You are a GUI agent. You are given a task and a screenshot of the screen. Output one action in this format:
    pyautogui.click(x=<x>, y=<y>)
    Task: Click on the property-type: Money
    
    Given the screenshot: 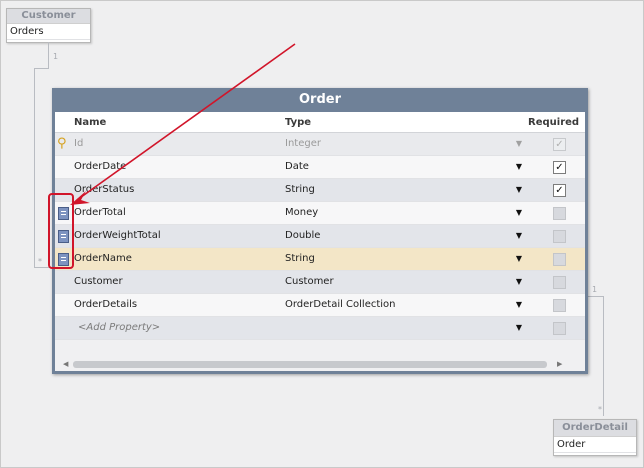 What is the action you would take?
    pyautogui.click(x=301, y=213)
    